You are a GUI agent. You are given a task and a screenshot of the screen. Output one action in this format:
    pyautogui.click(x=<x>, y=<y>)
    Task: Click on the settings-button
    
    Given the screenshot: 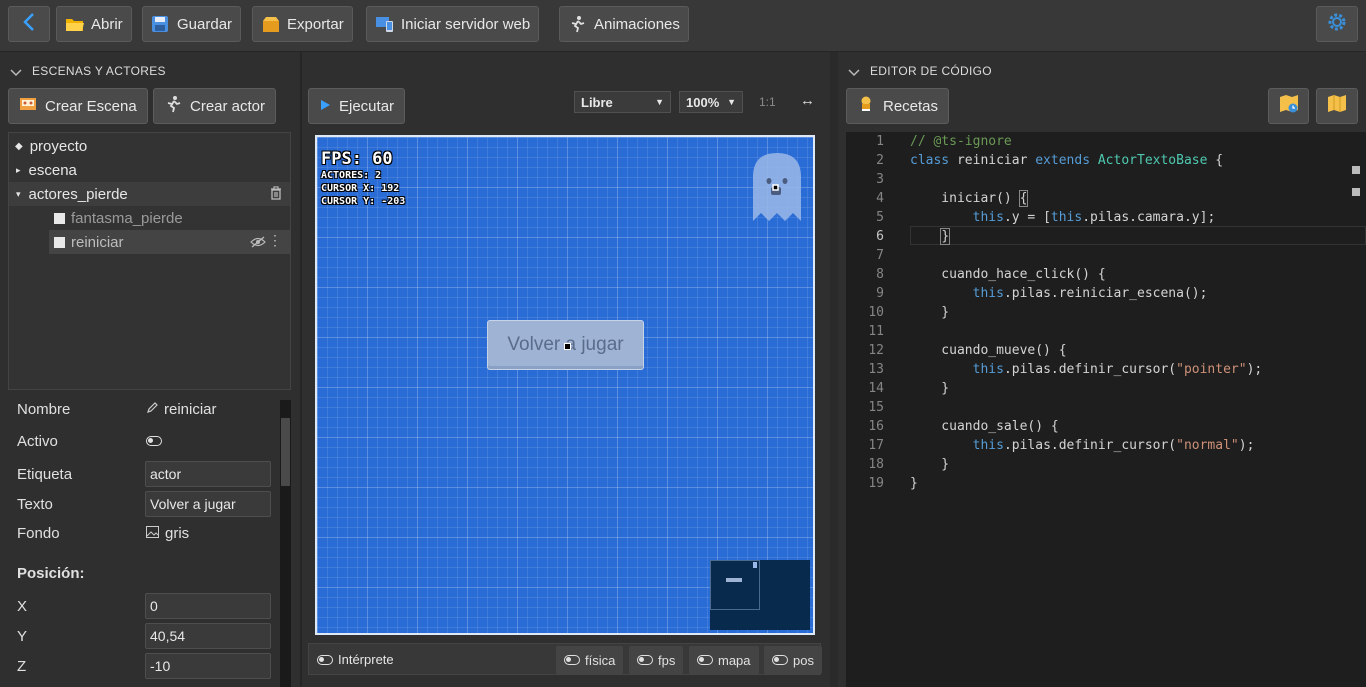 What is the action you would take?
    pyautogui.click(x=1337, y=24)
    